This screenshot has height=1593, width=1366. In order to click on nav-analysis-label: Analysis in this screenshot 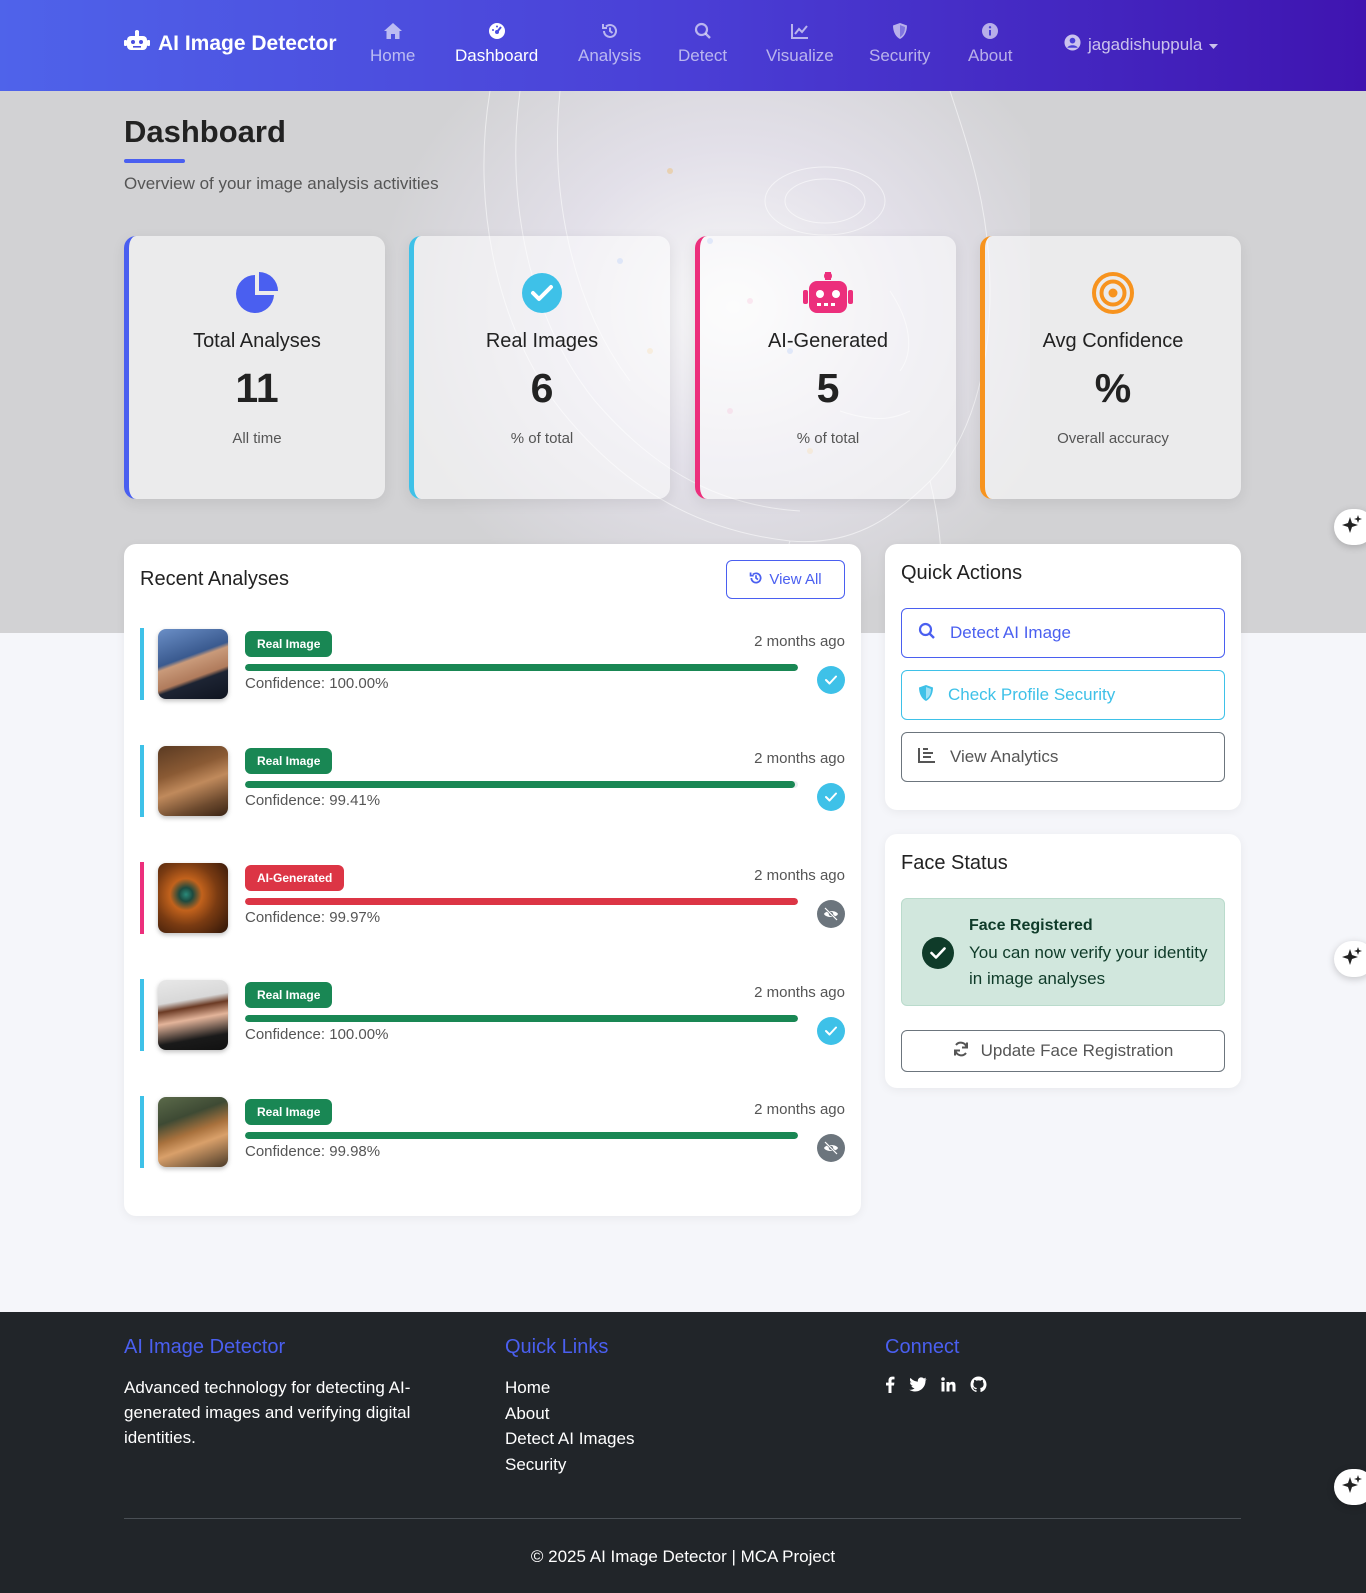, I will do `click(610, 55)`.